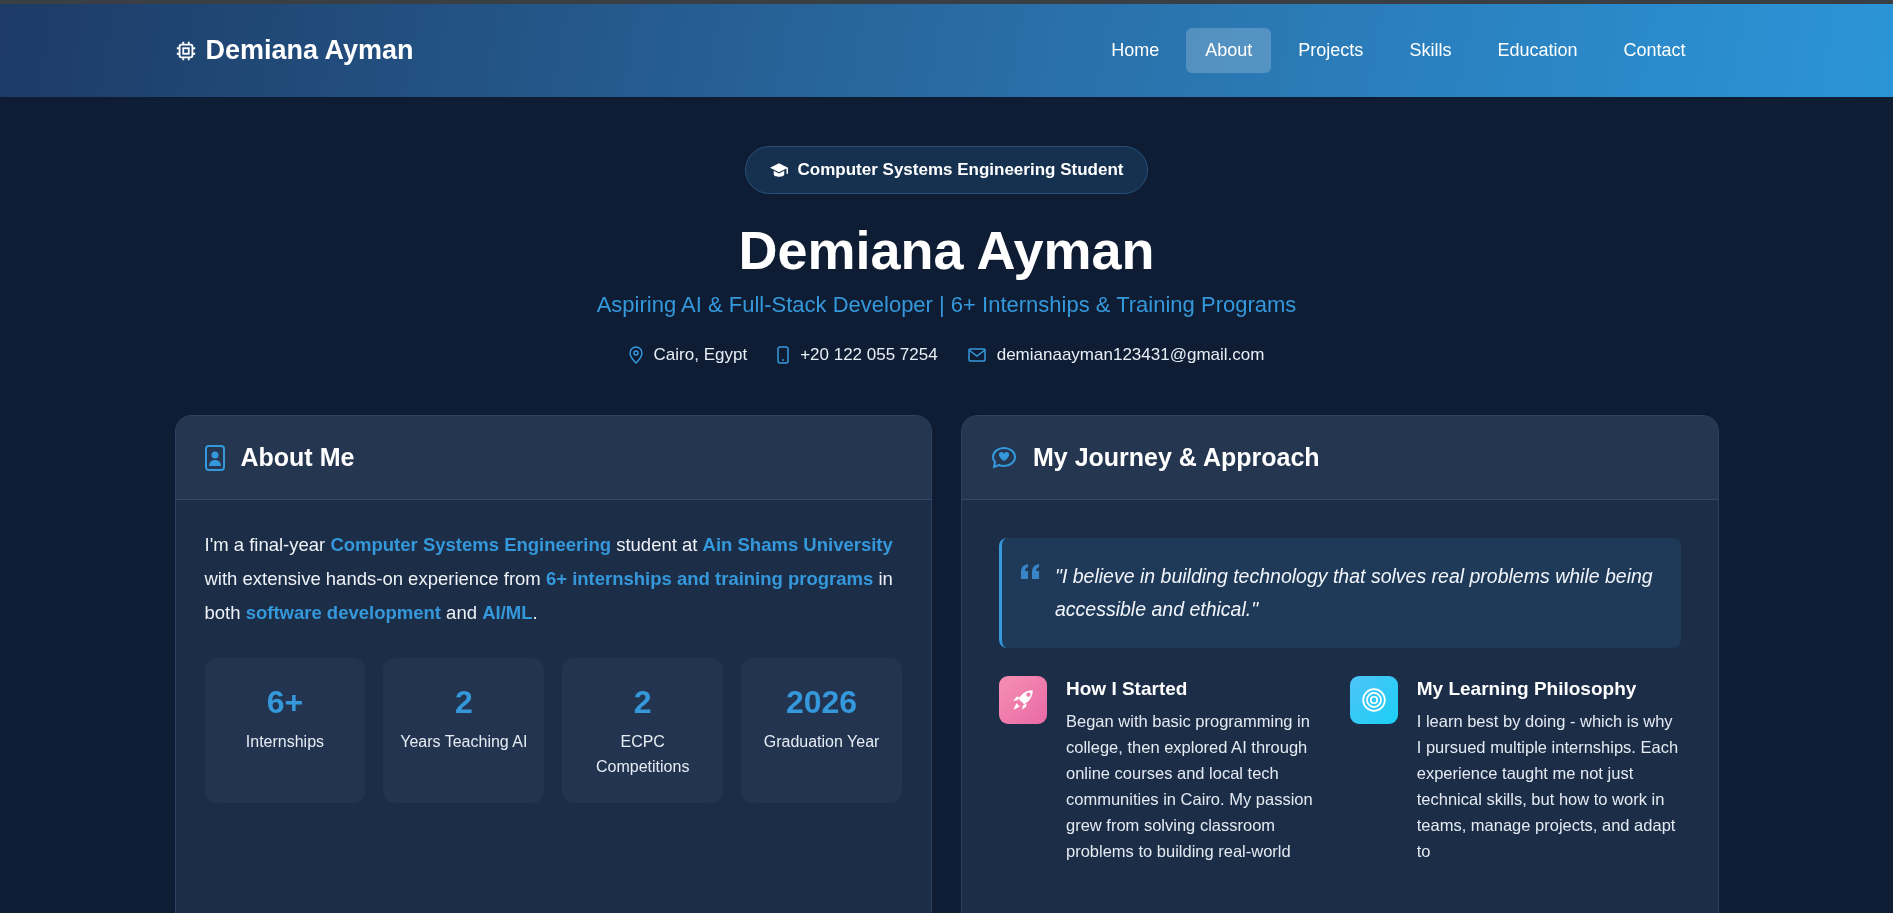 The height and width of the screenshot is (913, 1893). Describe the element at coordinates (1127, 689) in the screenshot. I see `item-title: How I Started` at that location.